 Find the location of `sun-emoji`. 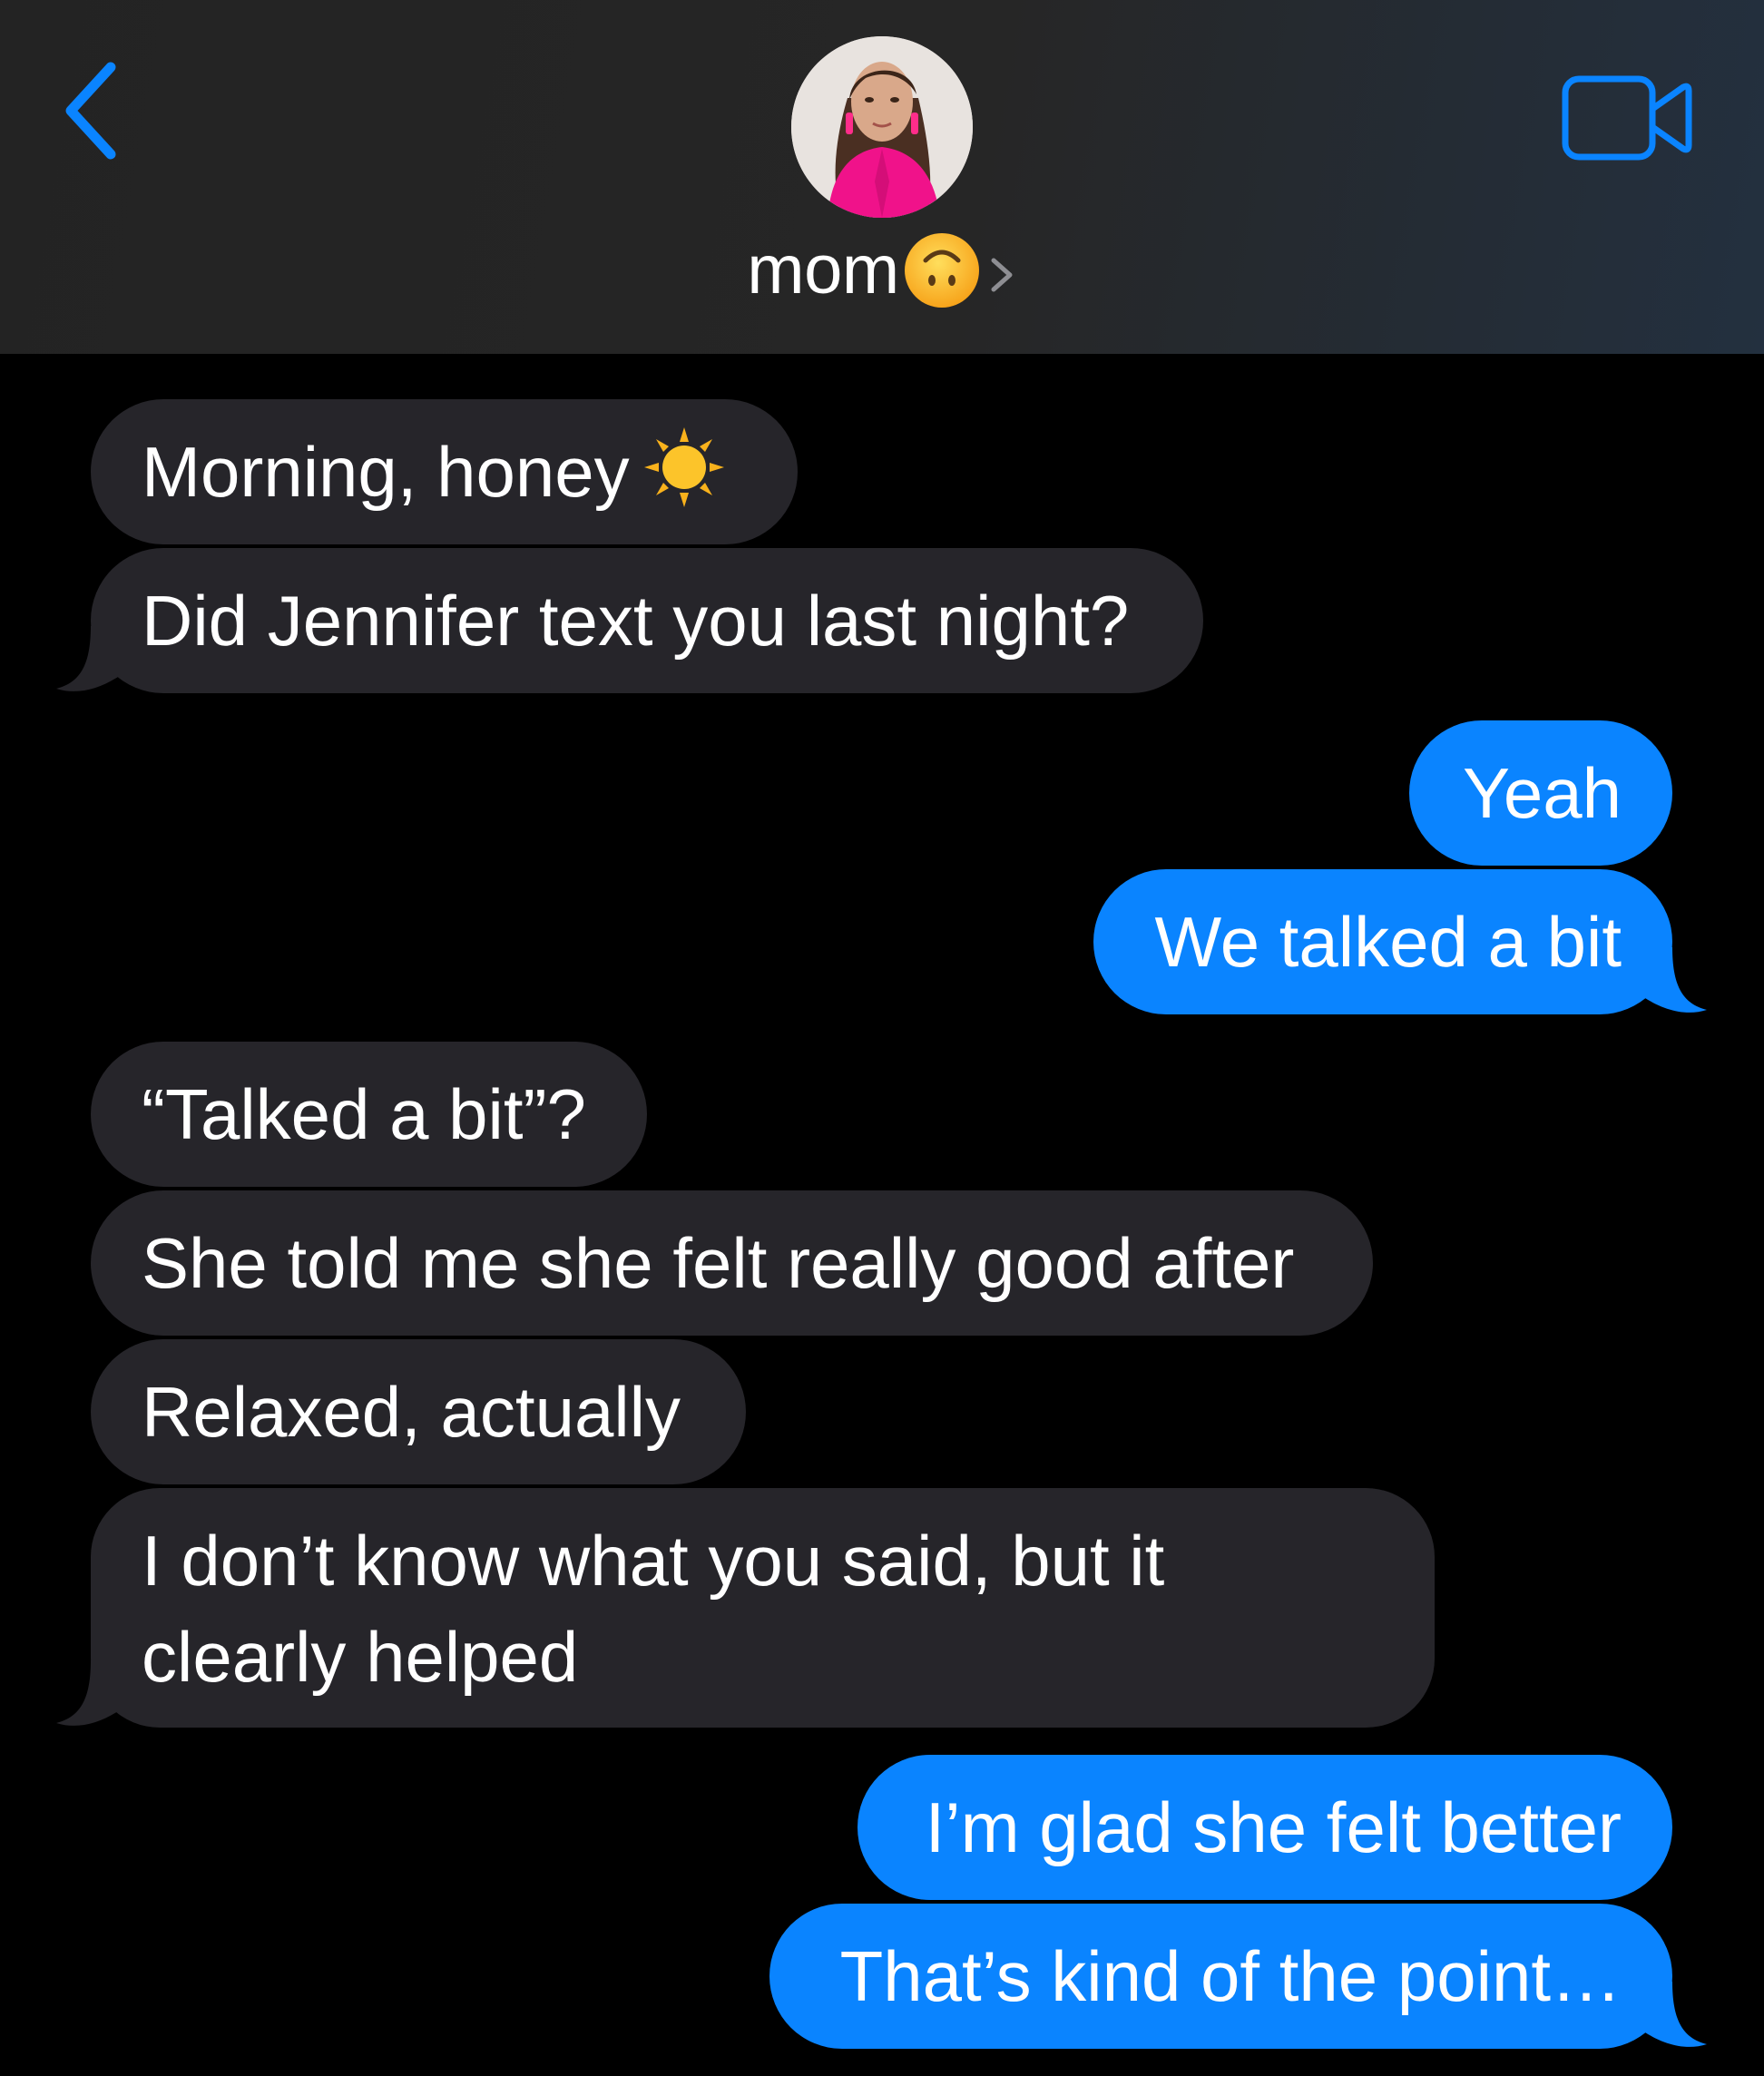

sun-emoji is located at coordinates (683, 467).